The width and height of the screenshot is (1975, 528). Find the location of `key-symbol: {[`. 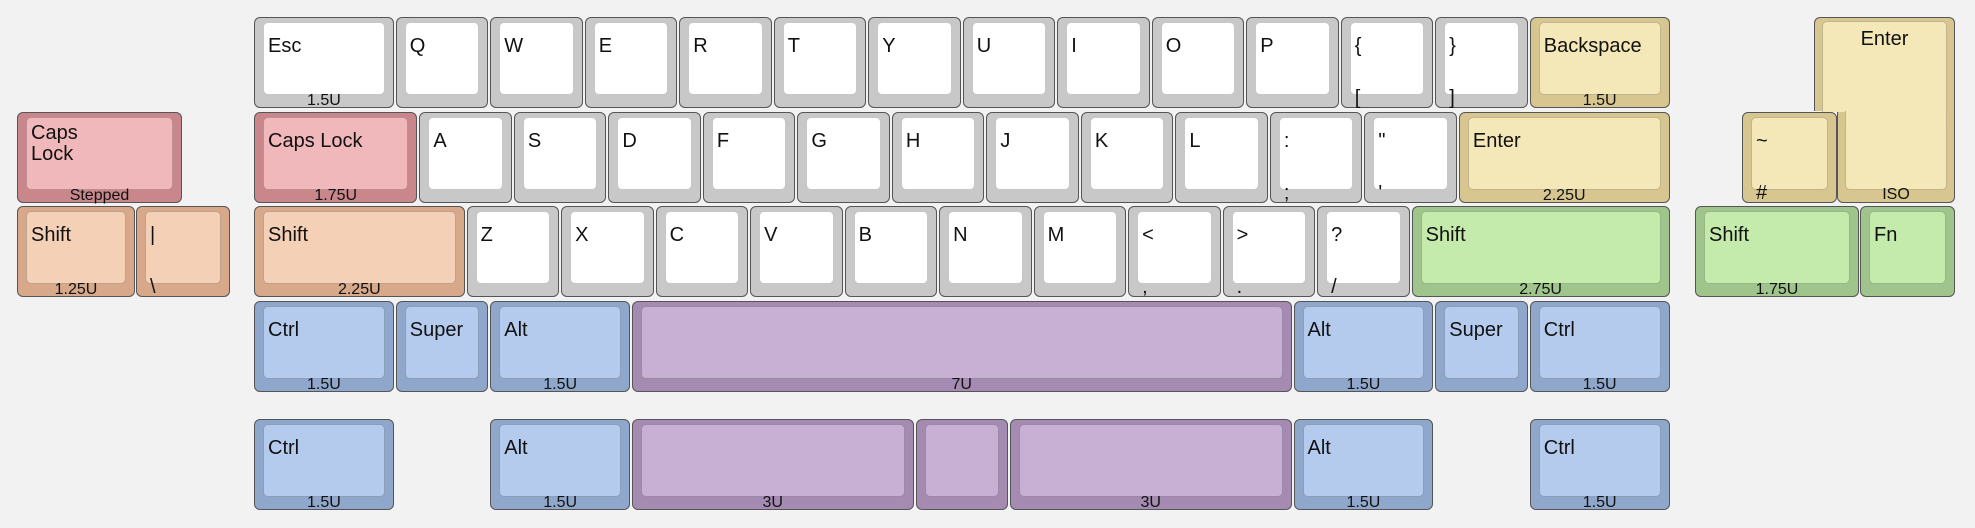

key-symbol: {[ is located at coordinates (1387, 62).